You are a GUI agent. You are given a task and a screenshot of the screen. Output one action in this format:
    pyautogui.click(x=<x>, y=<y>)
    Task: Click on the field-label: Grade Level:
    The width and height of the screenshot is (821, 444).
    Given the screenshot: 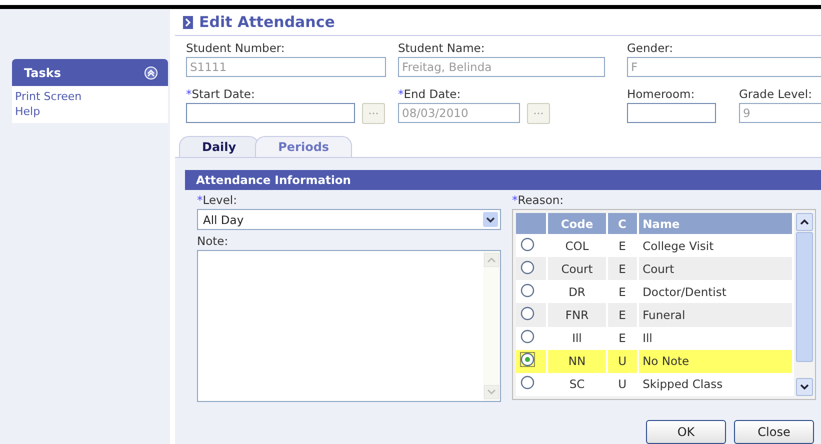 What is the action you would take?
    pyautogui.click(x=775, y=93)
    